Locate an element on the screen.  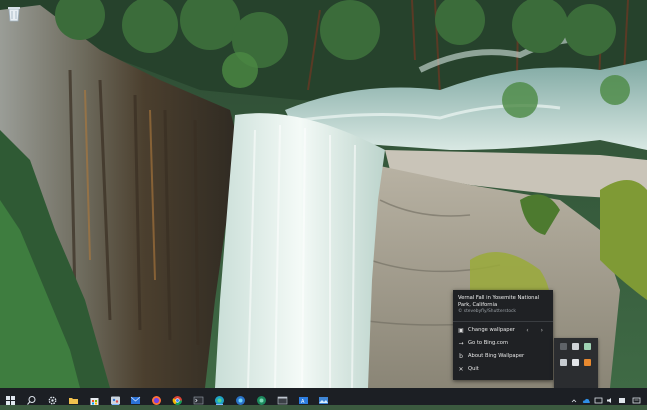
edge-beta-icon is located at coordinates (240, 398).